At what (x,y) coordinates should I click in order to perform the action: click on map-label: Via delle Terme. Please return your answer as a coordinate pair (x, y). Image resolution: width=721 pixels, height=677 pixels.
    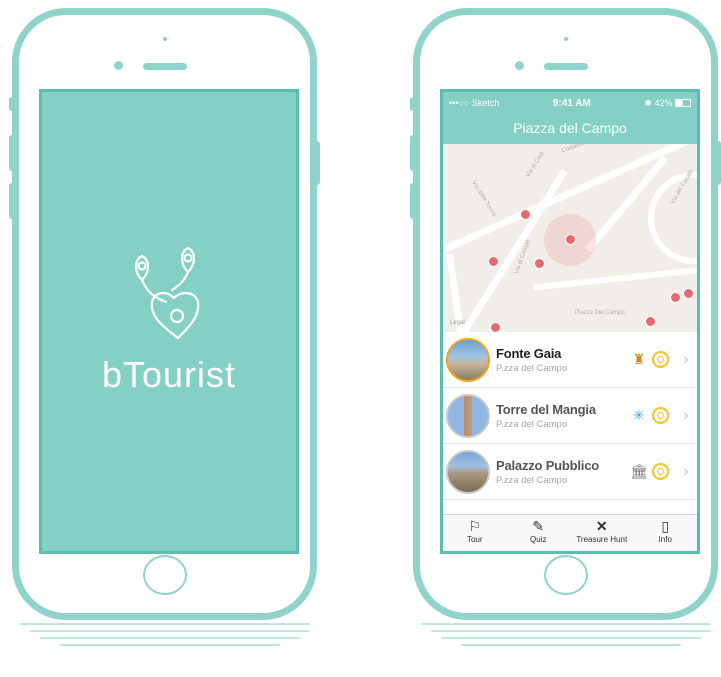
    Looking at the image, I should click on (484, 199).